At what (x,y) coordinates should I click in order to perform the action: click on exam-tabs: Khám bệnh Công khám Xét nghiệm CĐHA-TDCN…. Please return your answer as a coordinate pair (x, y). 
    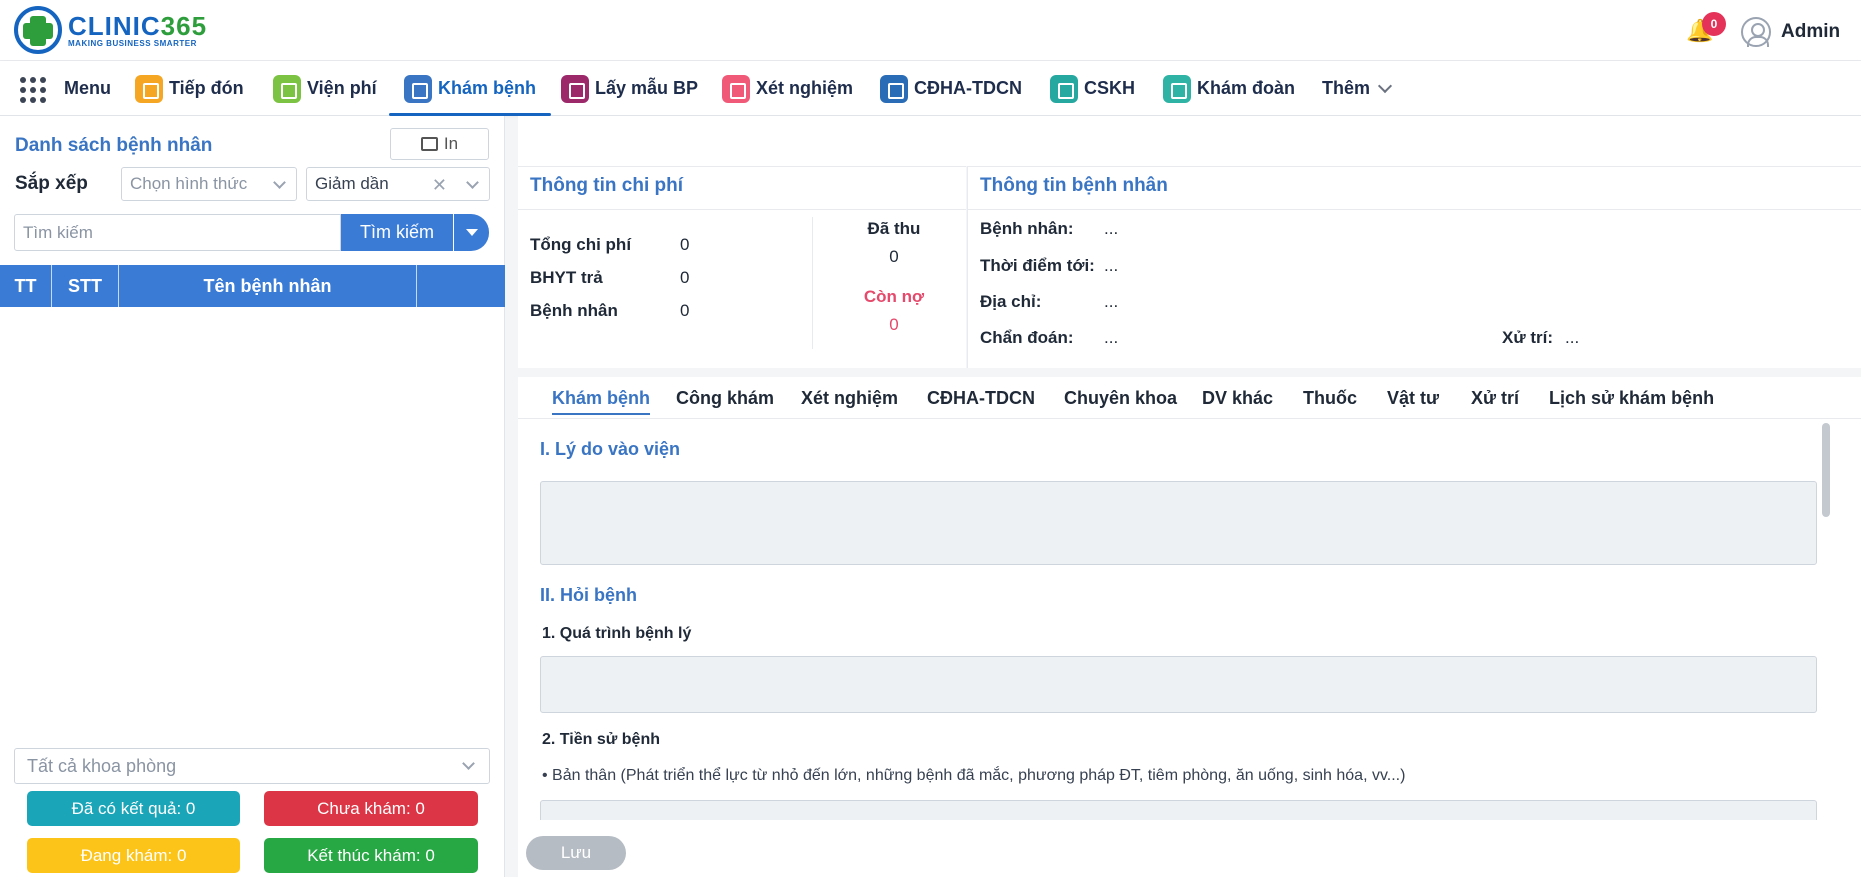
    Looking at the image, I should click on (1189, 398).